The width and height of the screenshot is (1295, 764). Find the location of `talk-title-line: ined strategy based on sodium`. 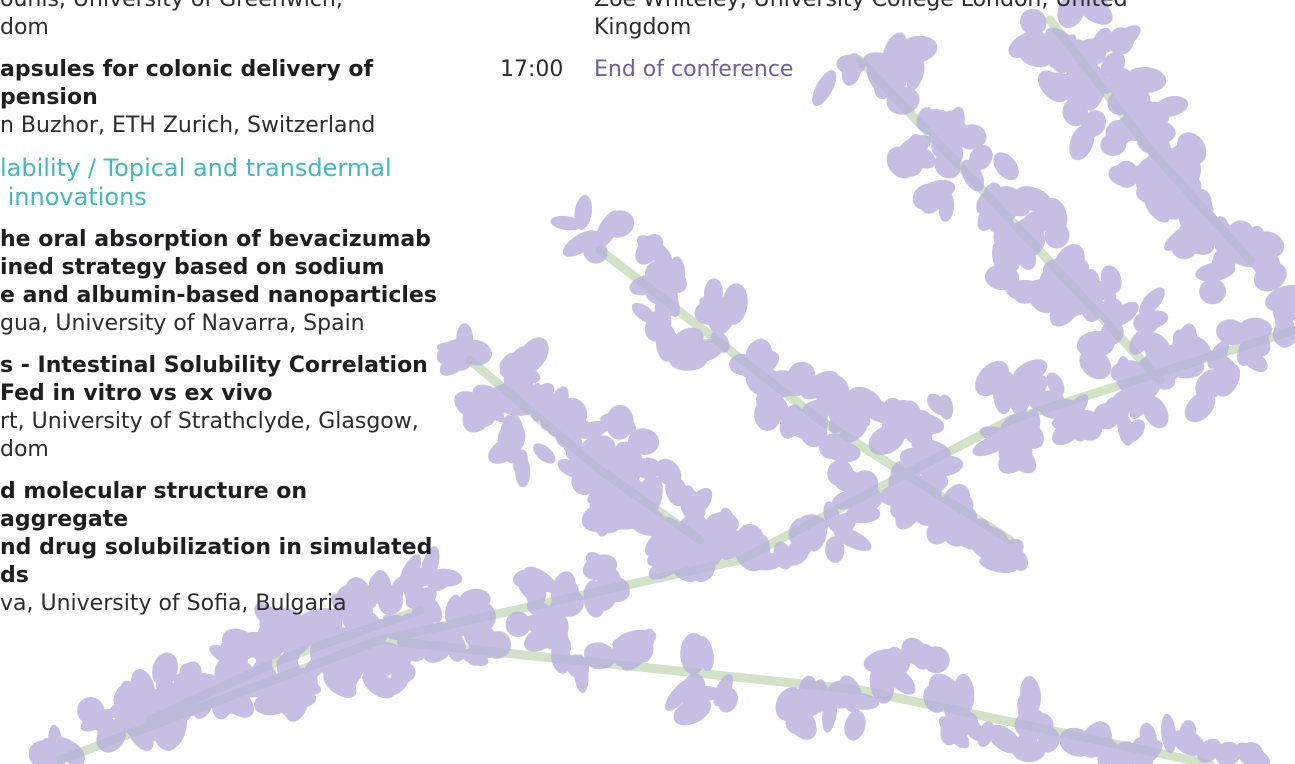

talk-title-line: ined strategy based on sodium is located at coordinates (192, 267).